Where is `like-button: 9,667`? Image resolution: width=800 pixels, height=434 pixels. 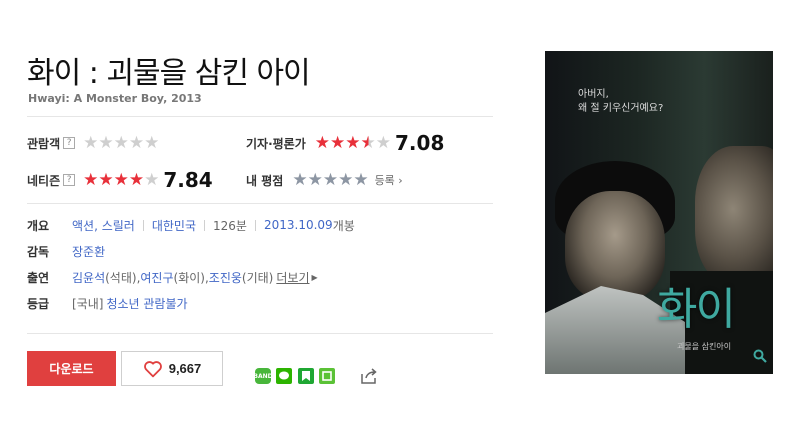 like-button: 9,667 is located at coordinates (172, 368).